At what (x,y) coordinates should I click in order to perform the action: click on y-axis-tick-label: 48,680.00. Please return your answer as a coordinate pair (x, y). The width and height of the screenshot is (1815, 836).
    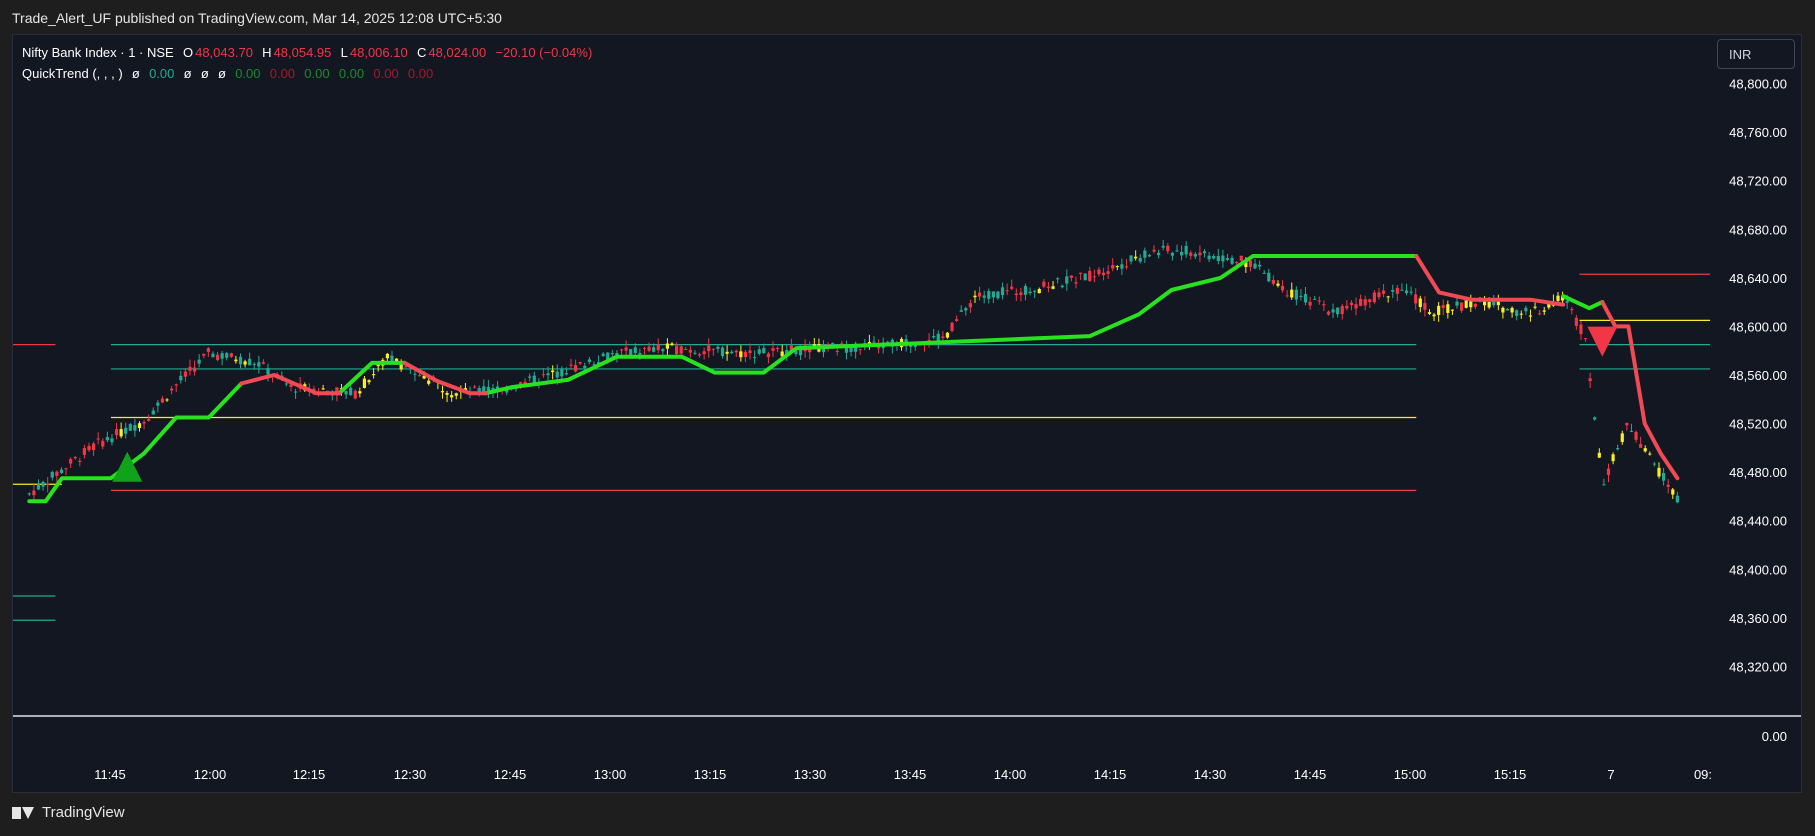
    Looking at the image, I should click on (1758, 229).